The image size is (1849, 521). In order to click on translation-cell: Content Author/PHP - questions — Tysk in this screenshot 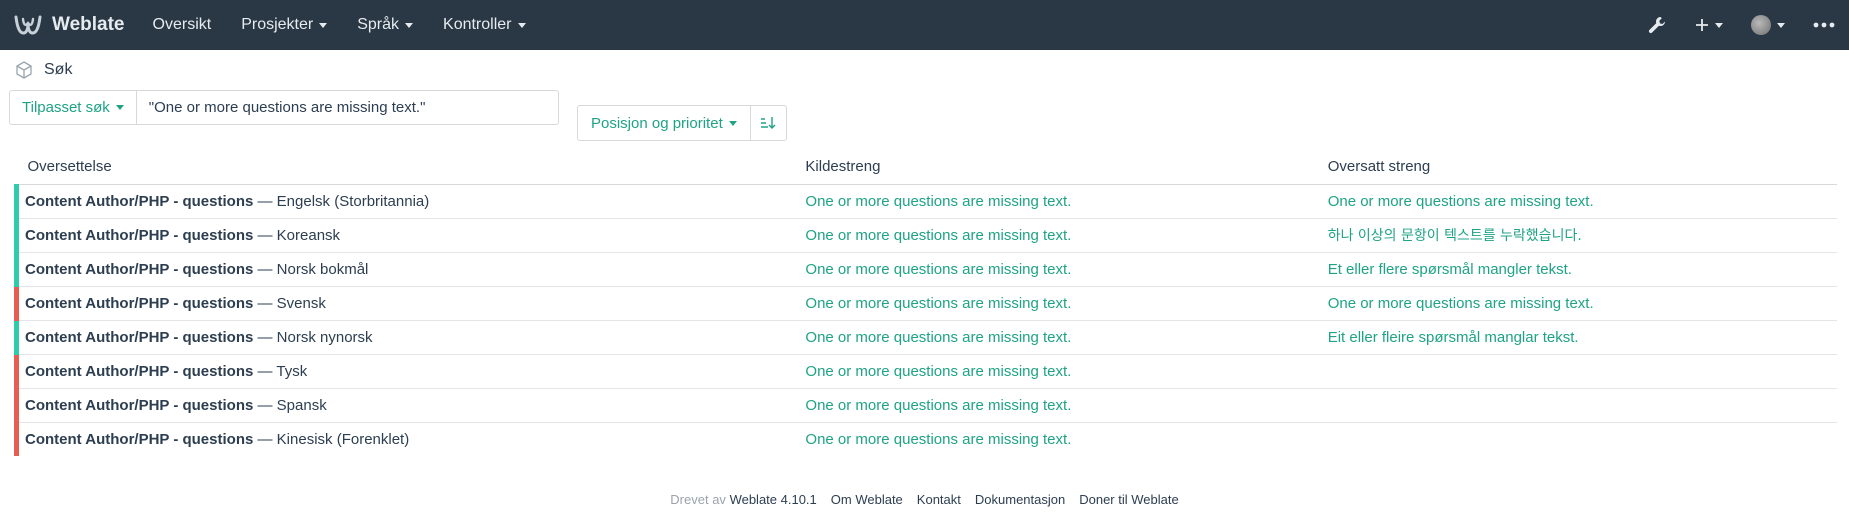, I will do `click(404, 371)`.